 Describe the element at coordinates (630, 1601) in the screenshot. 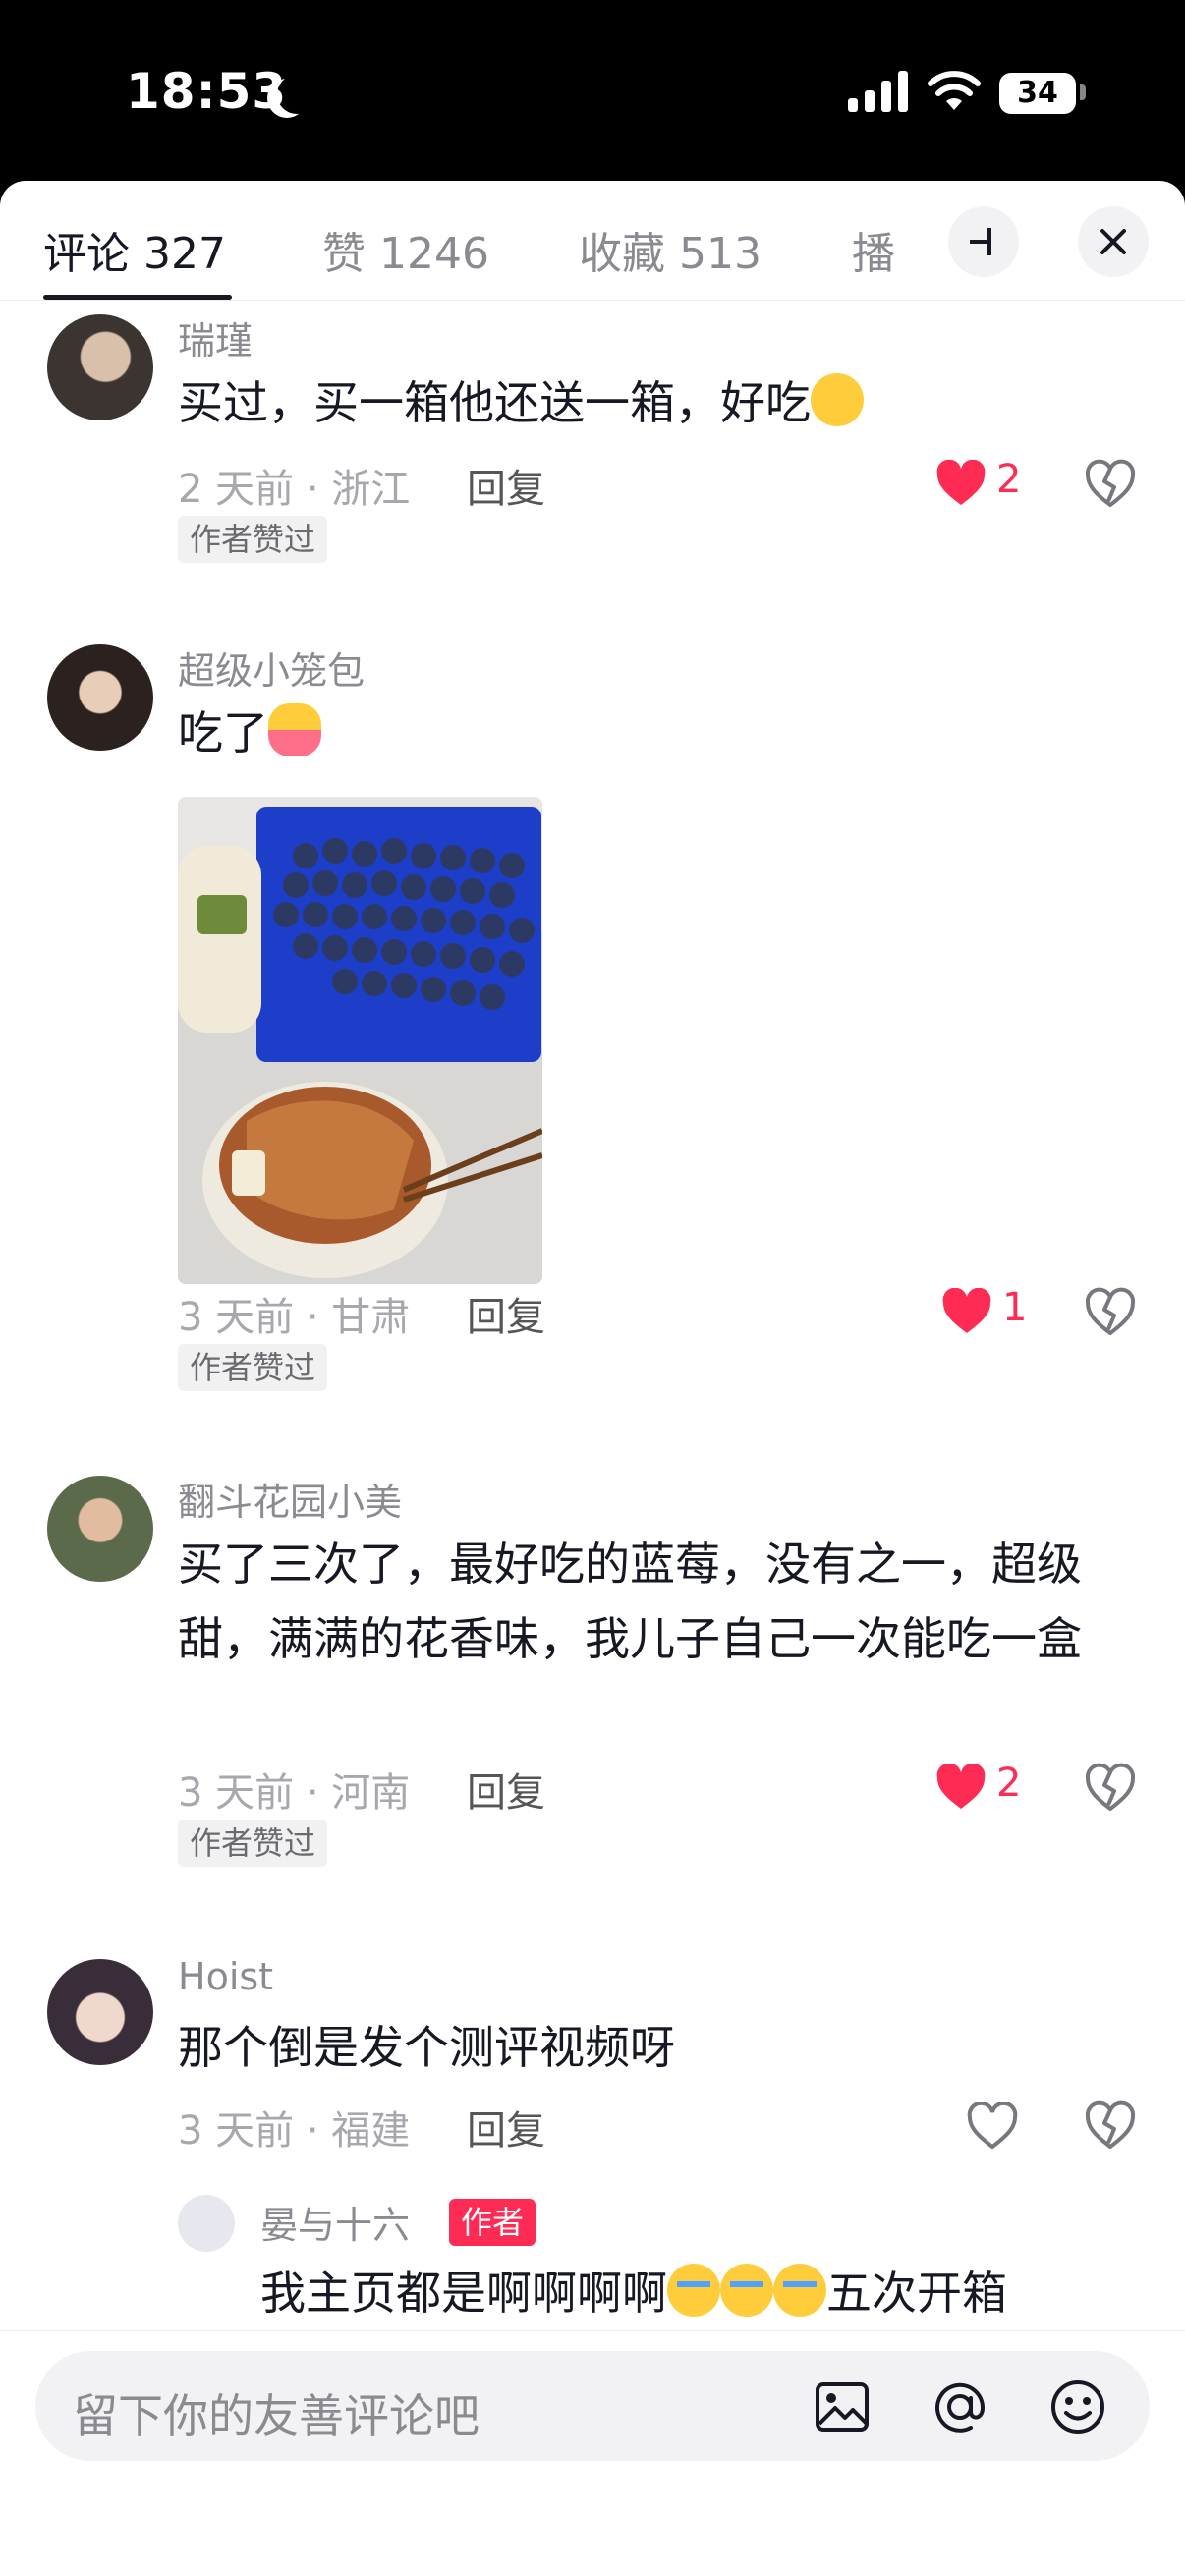

I see `comment-text: 买了三次了，最好吃的蓝莓，没有之一，超级甜，满满的花香味，我儿子自己一次能吃一盒` at that location.